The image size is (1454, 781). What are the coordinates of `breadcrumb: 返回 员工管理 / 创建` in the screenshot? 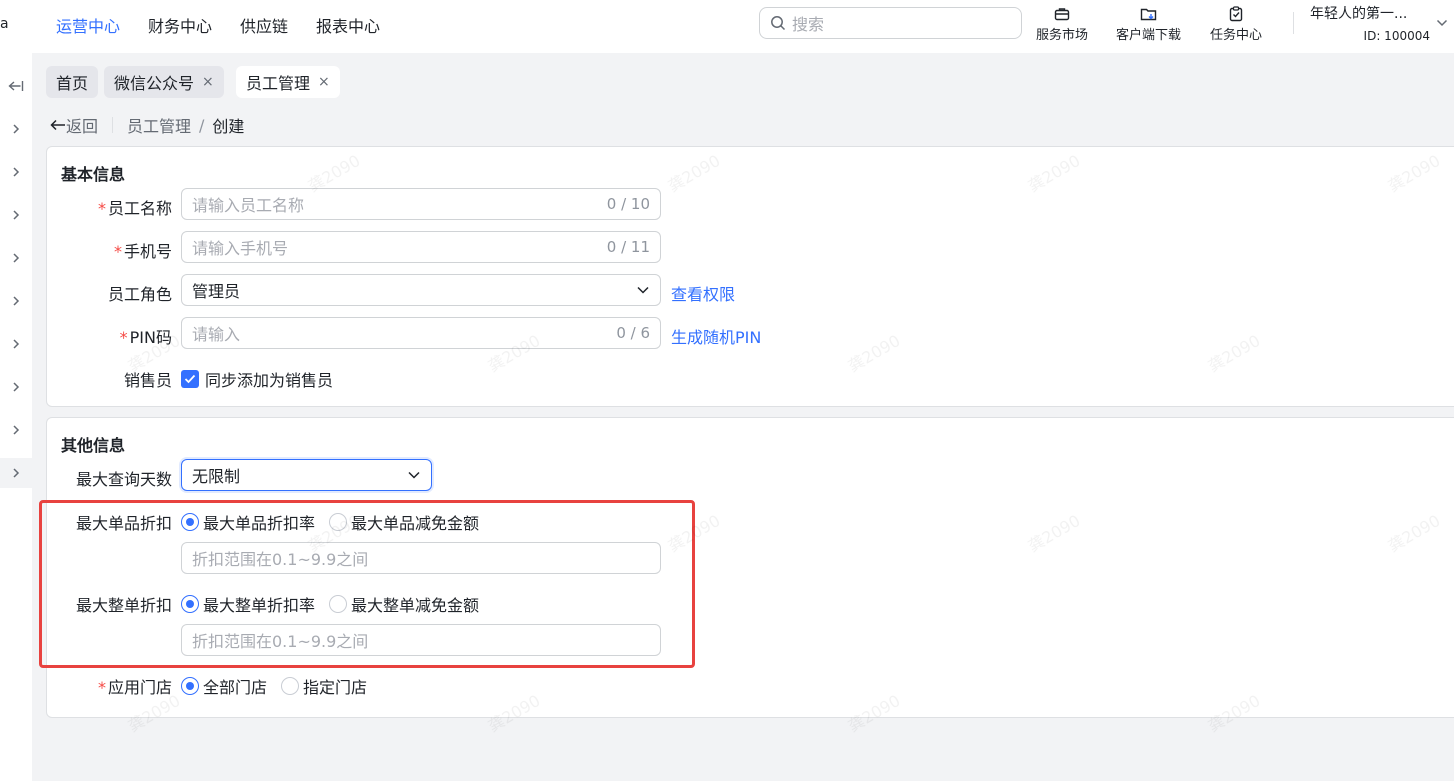 It's located at (147, 125).